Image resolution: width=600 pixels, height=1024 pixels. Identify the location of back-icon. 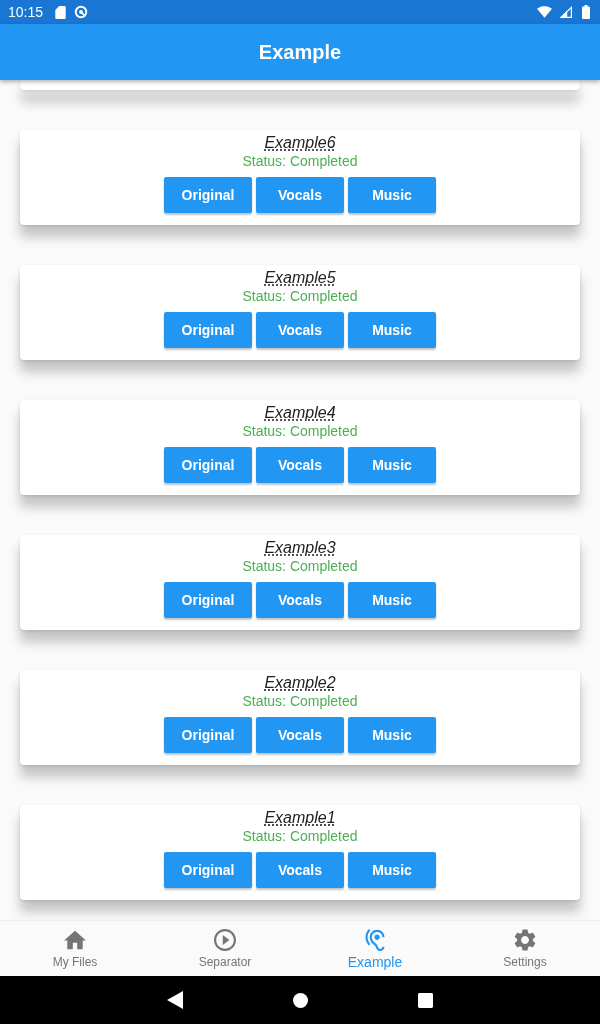
(175, 1000).